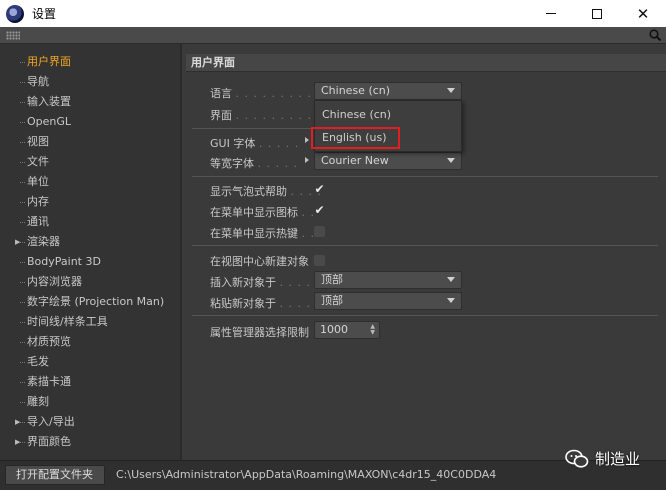  What do you see at coordinates (319, 189) in the screenshot?
I see `tooltips-checkbox: ✔` at bounding box center [319, 189].